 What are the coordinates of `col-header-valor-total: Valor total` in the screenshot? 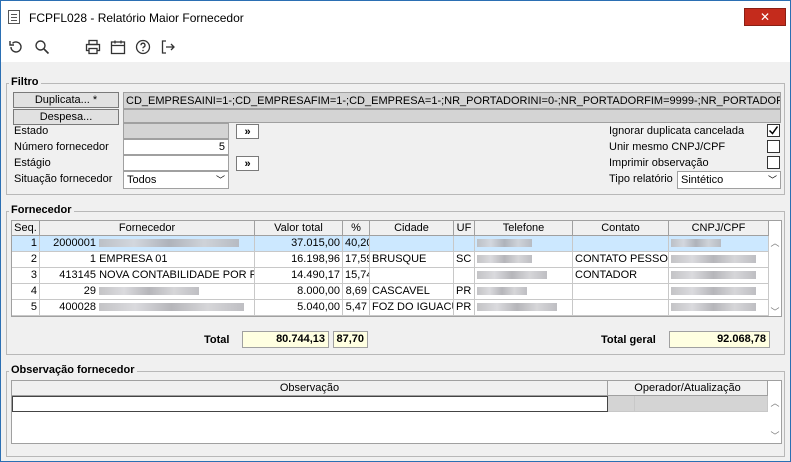 It's located at (299, 228).